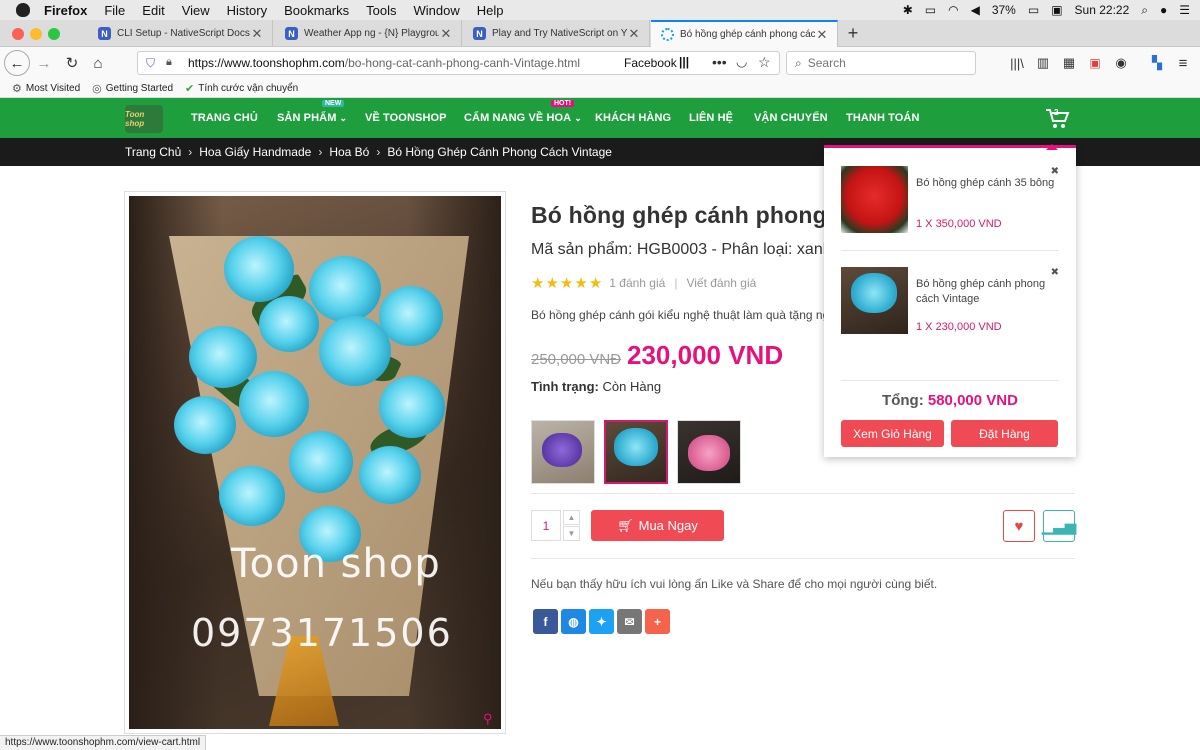 This screenshot has width=1200, height=750. Describe the element at coordinates (224, 118) in the screenshot. I see `nav-home: TRANG CHỦ` at that location.